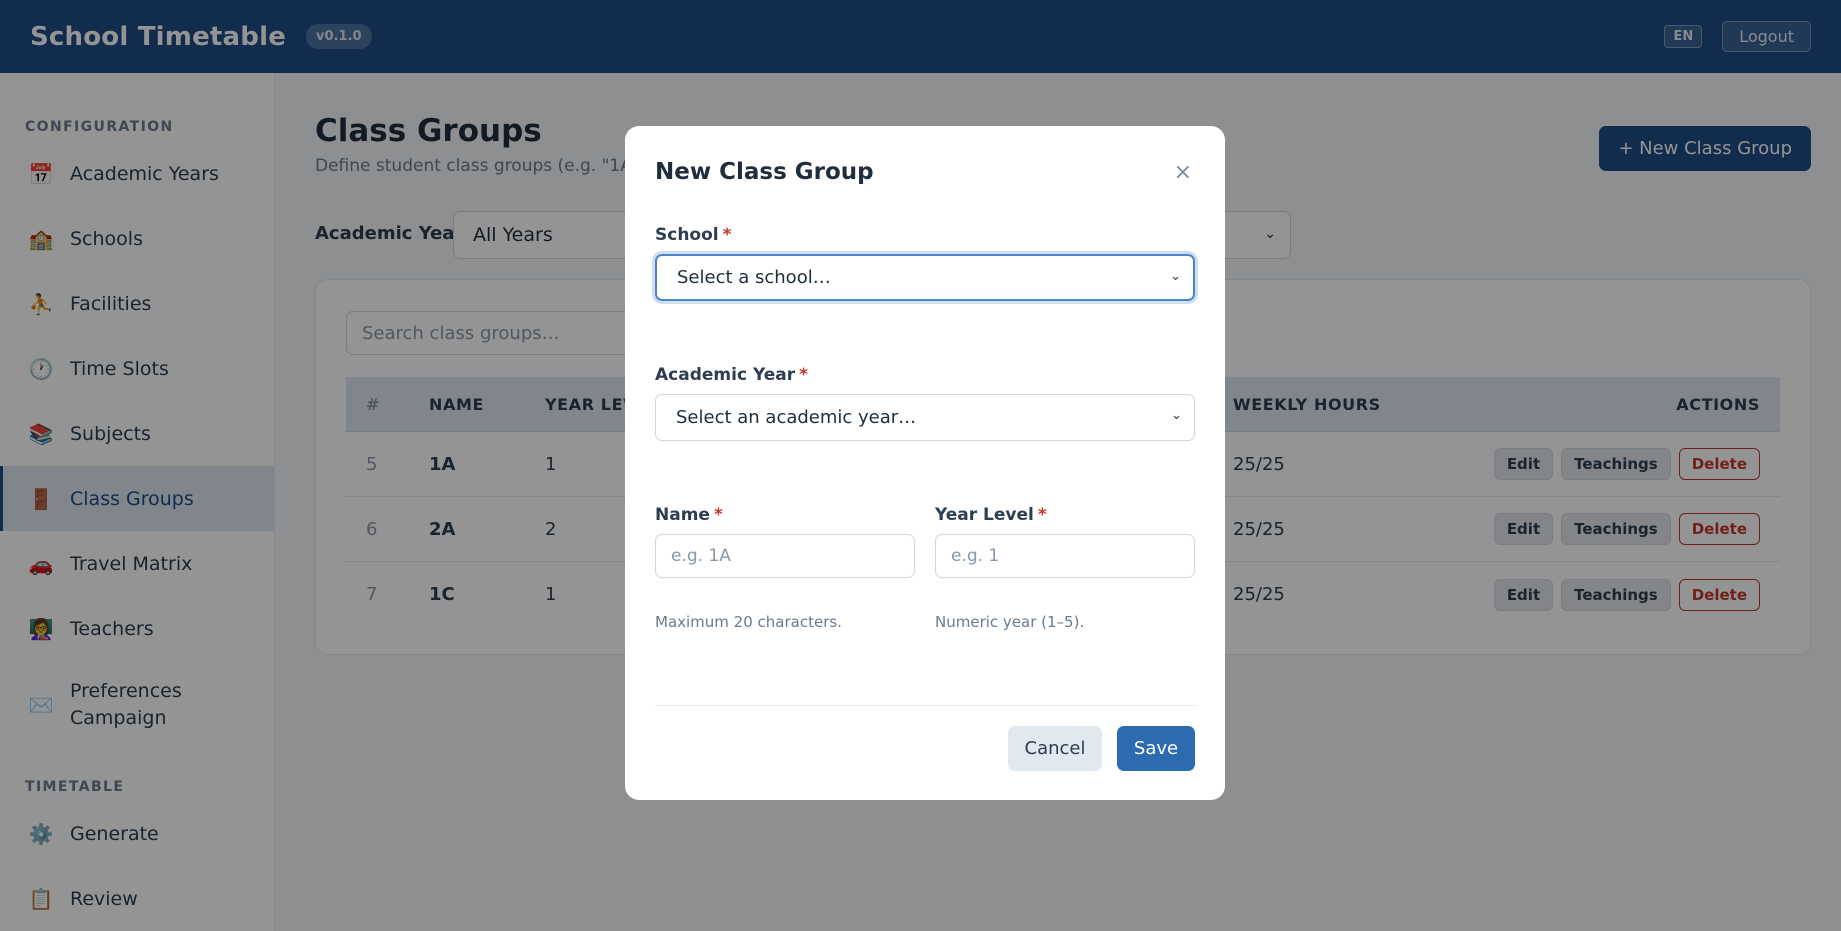 Image resolution: width=1841 pixels, height=931 pixels. What do you see at coordinates (1065, 556) in the screenshot?
I see `year-level-input: e.g. 1` at bounding box center [1065, 556].